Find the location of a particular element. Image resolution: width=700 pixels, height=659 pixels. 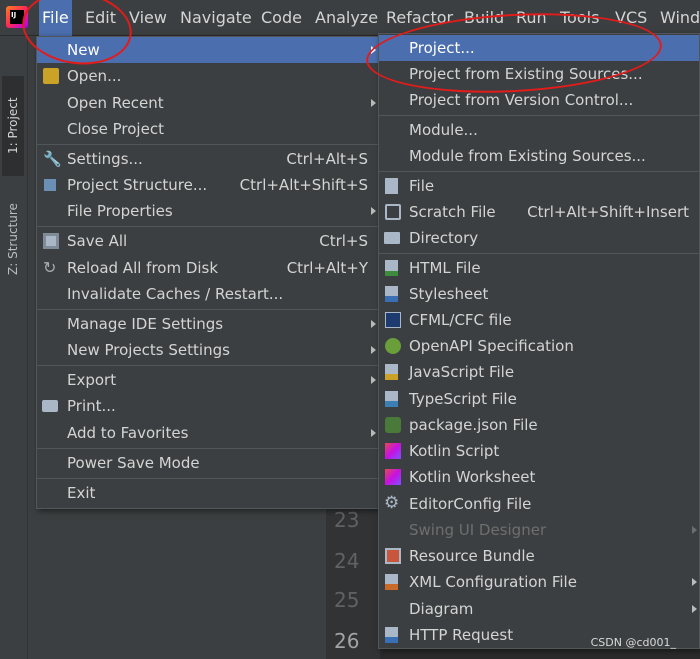

menu-item-label: JavaScript File is located at coordinates (462, 372).